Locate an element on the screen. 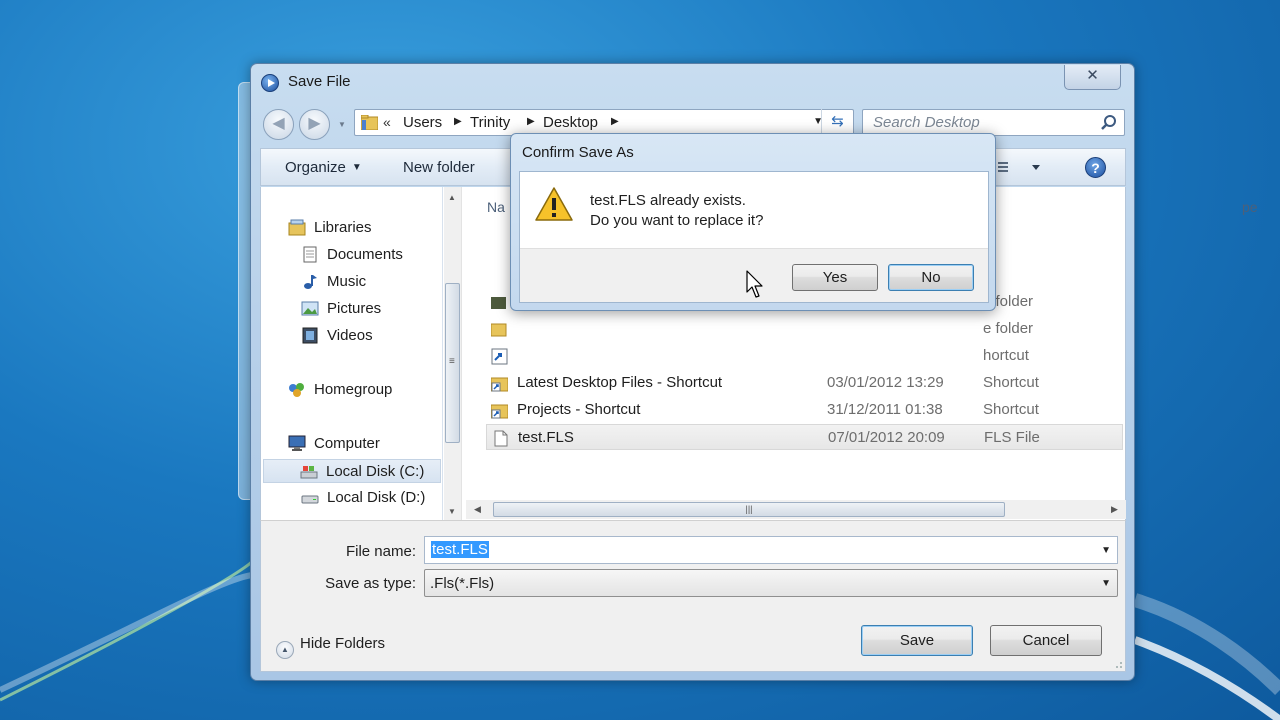 This screenshot has height=720, width=1280. address-overflow-chevron: « is located at coordinates (387, 122).